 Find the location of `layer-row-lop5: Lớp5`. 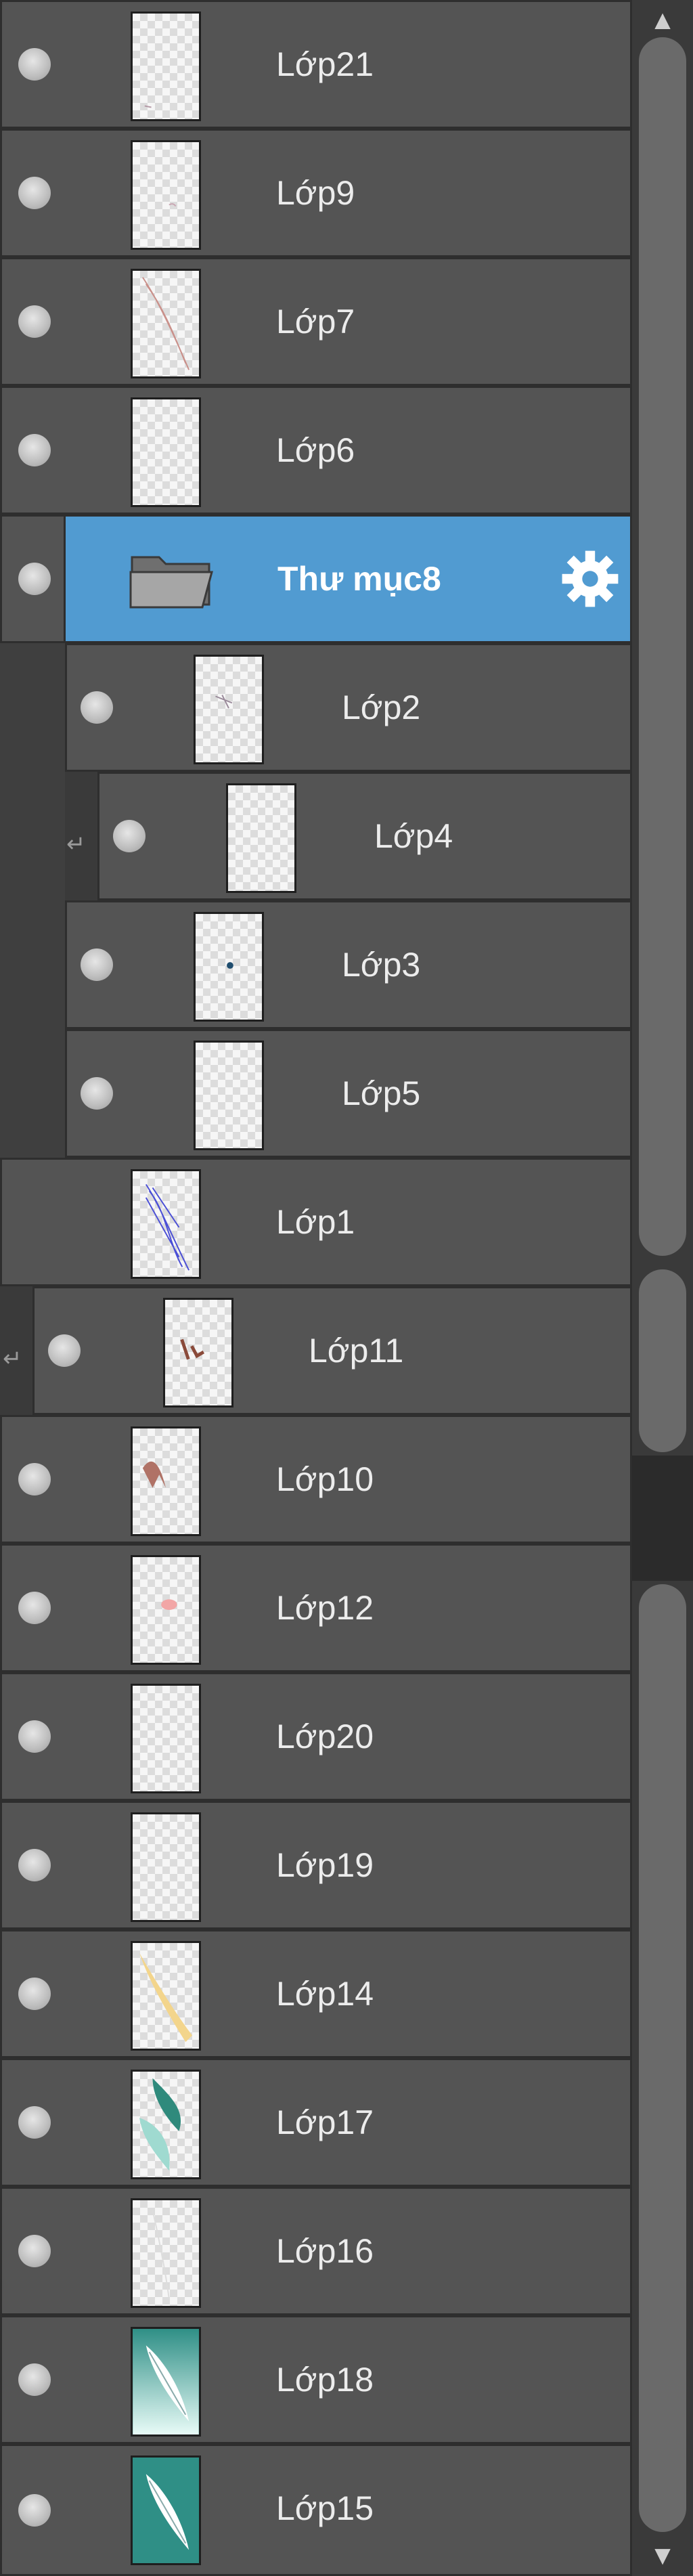

layer-row-lop5: Lớp5 is located at coordinates (316, 1093).